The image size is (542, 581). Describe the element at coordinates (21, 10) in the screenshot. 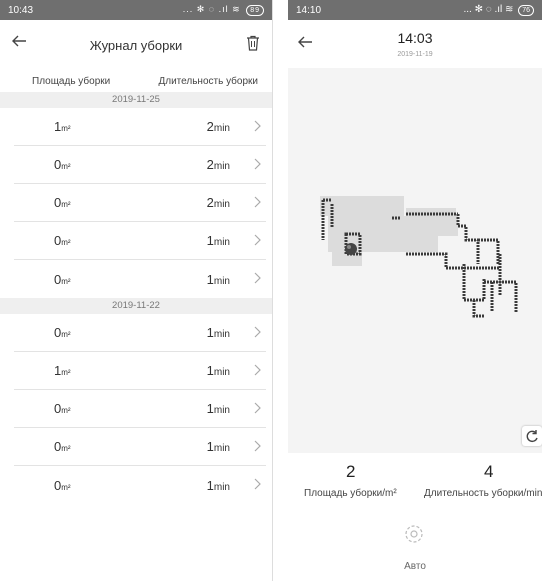

I see `status-time: 10:43` at that location.